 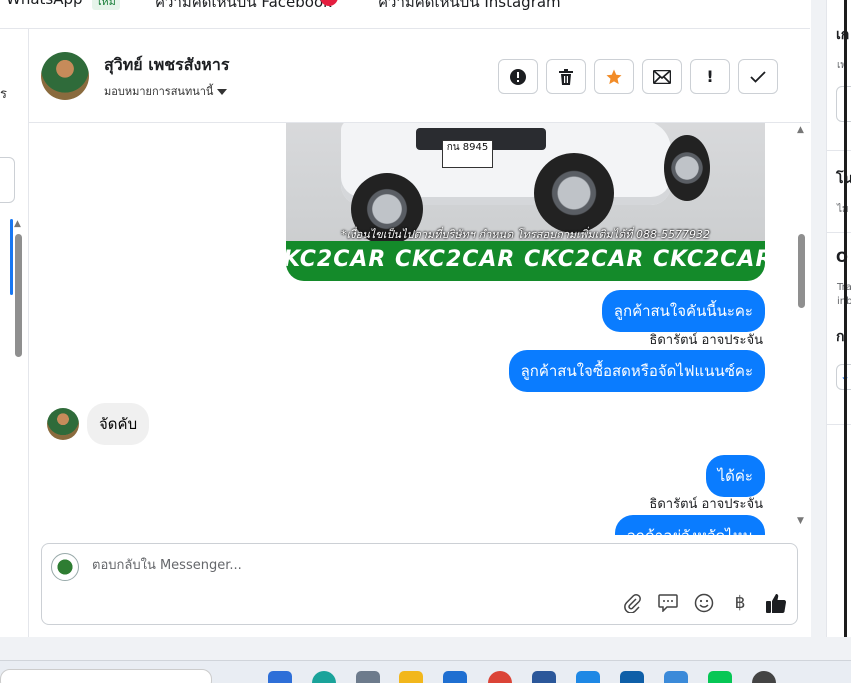 What do you see at coordinates (720, 677) in the screenshot?
I see `line-icon` at bounding box center [720, 677].